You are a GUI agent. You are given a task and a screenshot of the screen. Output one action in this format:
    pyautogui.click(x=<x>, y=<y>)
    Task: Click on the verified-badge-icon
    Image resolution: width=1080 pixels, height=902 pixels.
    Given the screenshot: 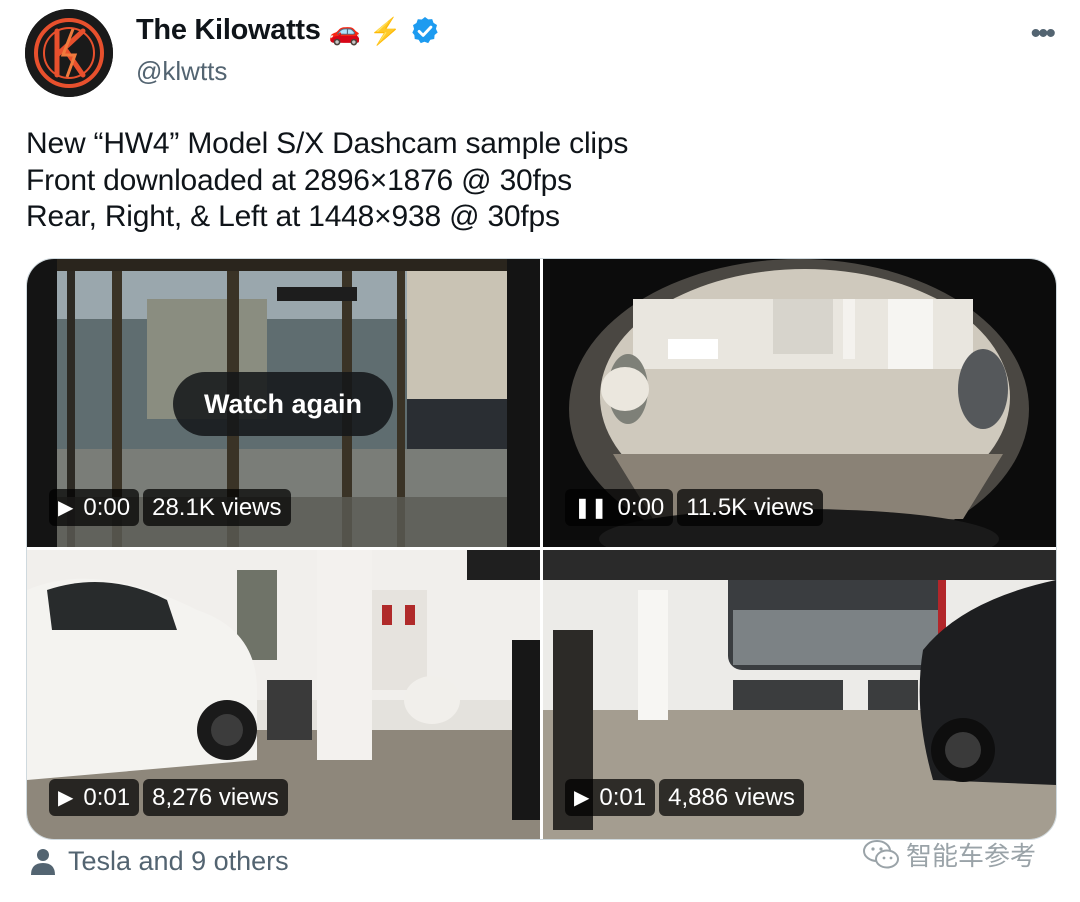 What is the action you would take?
    pyautogui.click(x=425, y=29)
    